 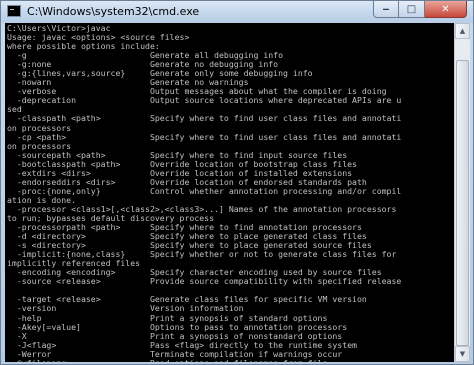 I want to click on scroll-up-icon: ▲, so click(x=462, y=31).